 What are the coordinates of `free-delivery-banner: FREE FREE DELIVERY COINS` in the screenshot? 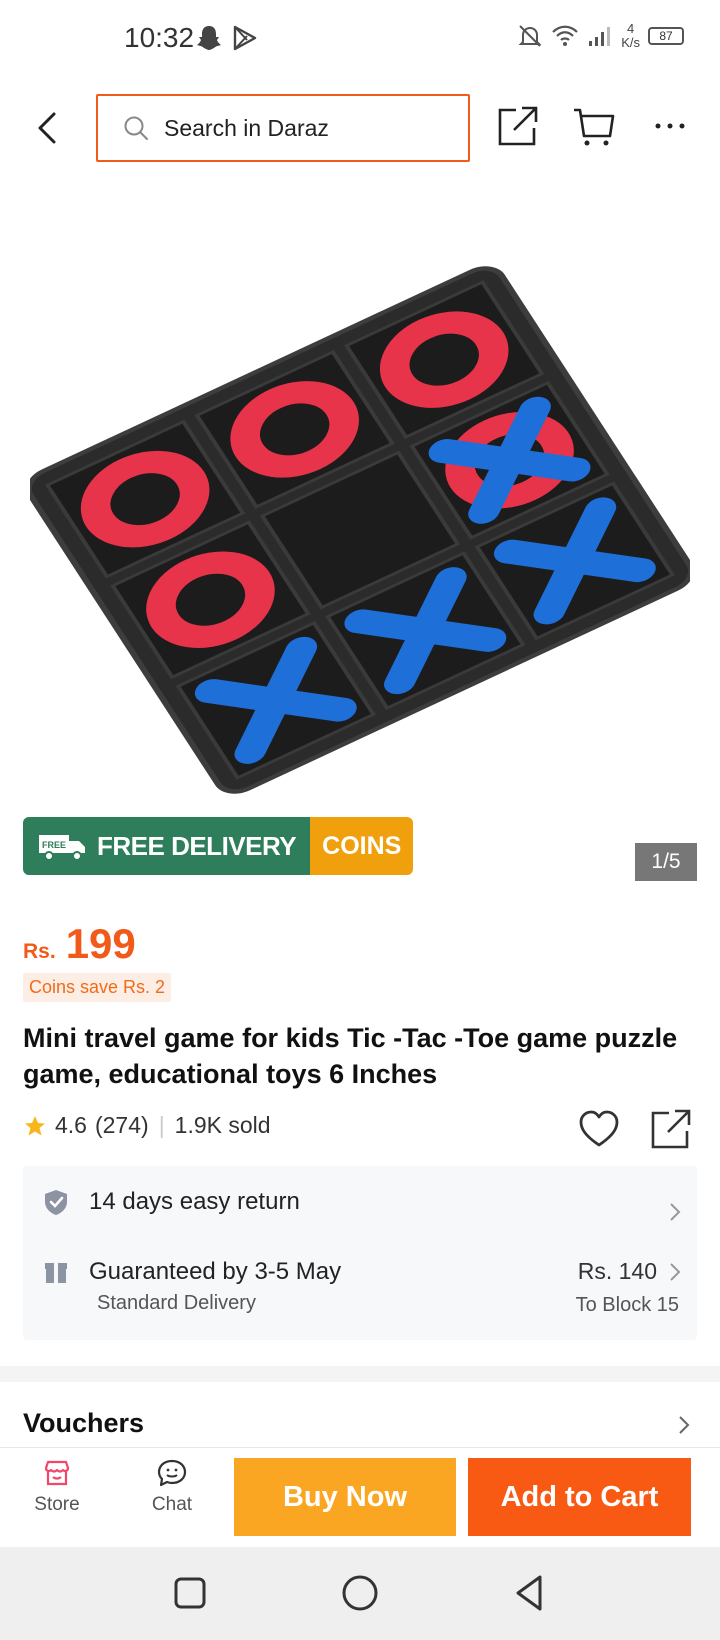 It's located at (218, 846).